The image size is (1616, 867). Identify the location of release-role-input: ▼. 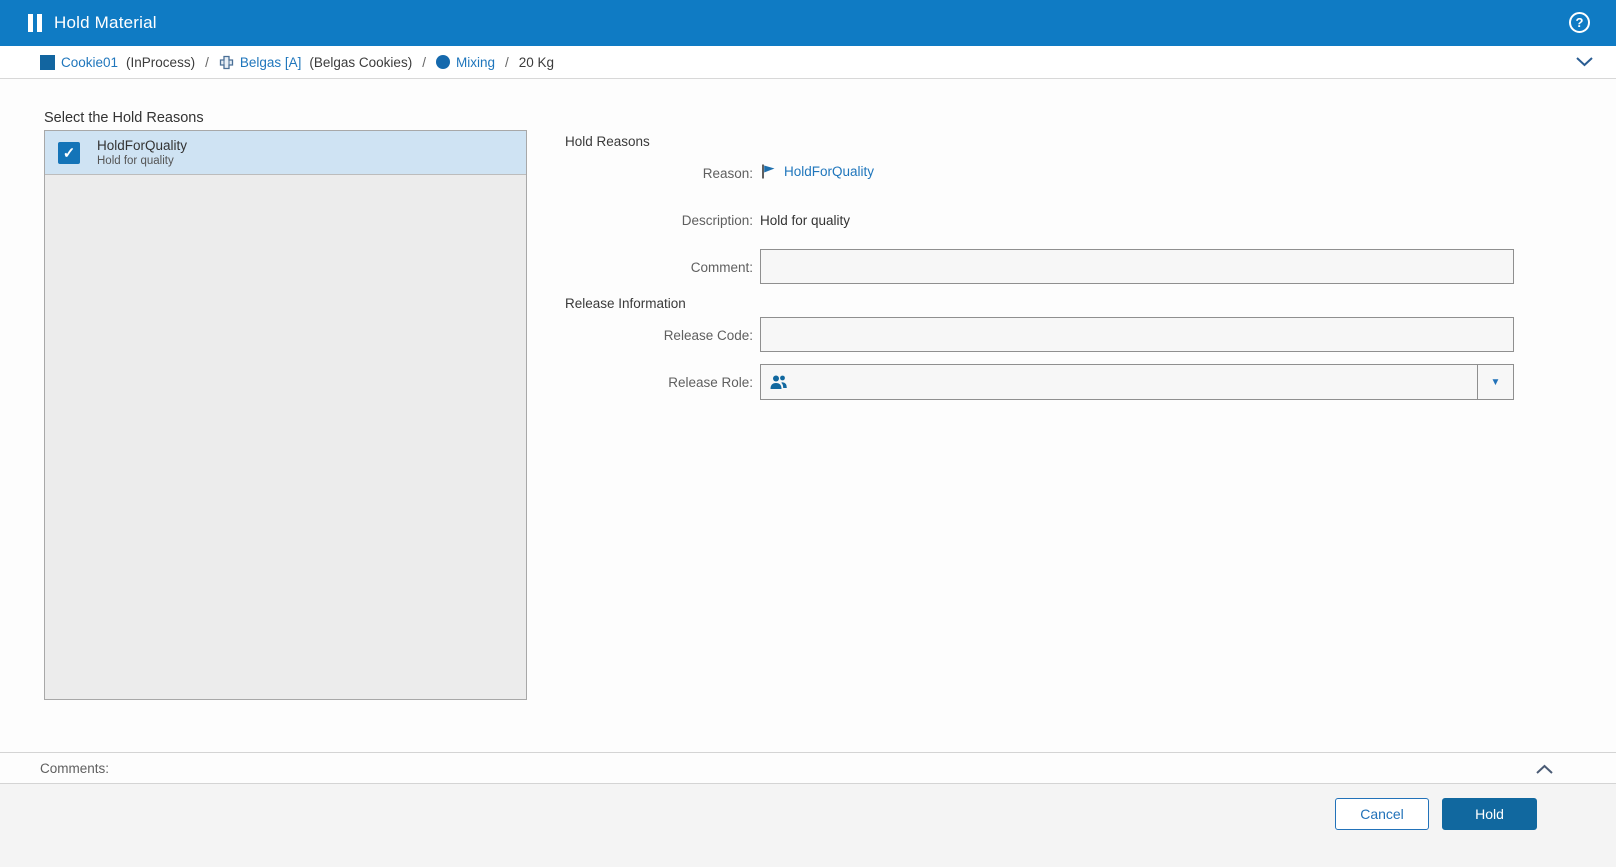
(1137, 382).